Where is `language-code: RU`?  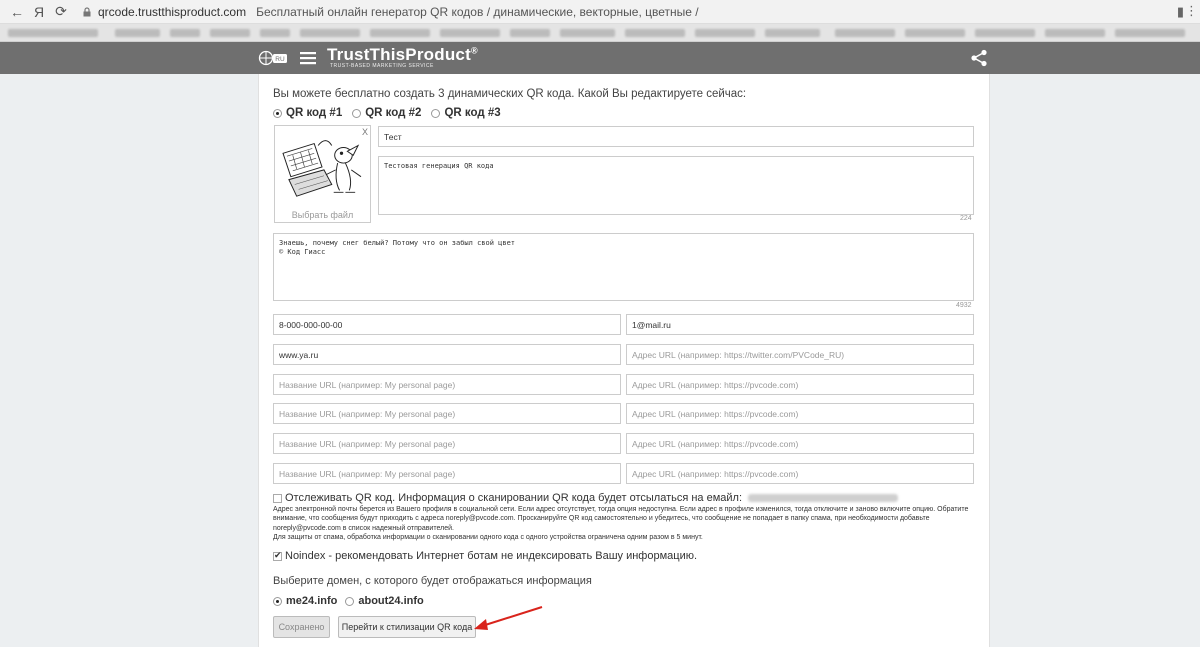 language-code: RU is located at coordinates (280, 59).